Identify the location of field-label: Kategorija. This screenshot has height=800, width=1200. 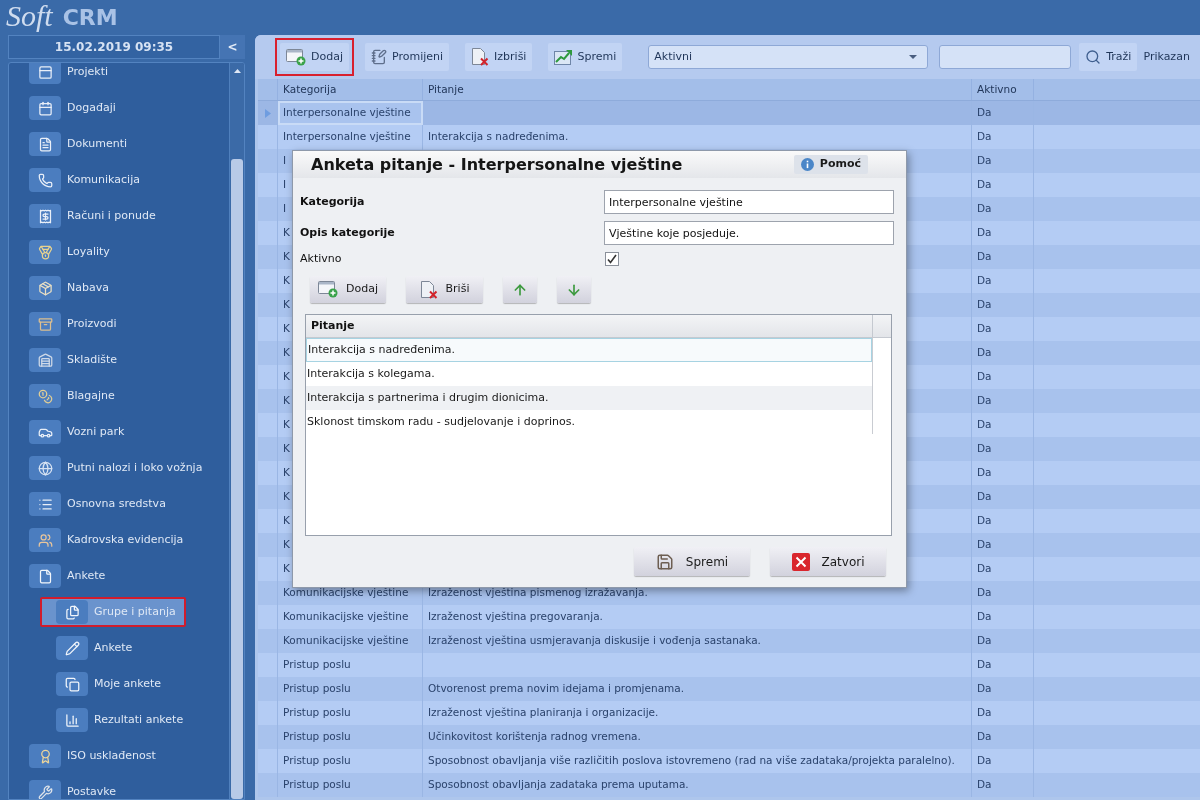
(333, 201).